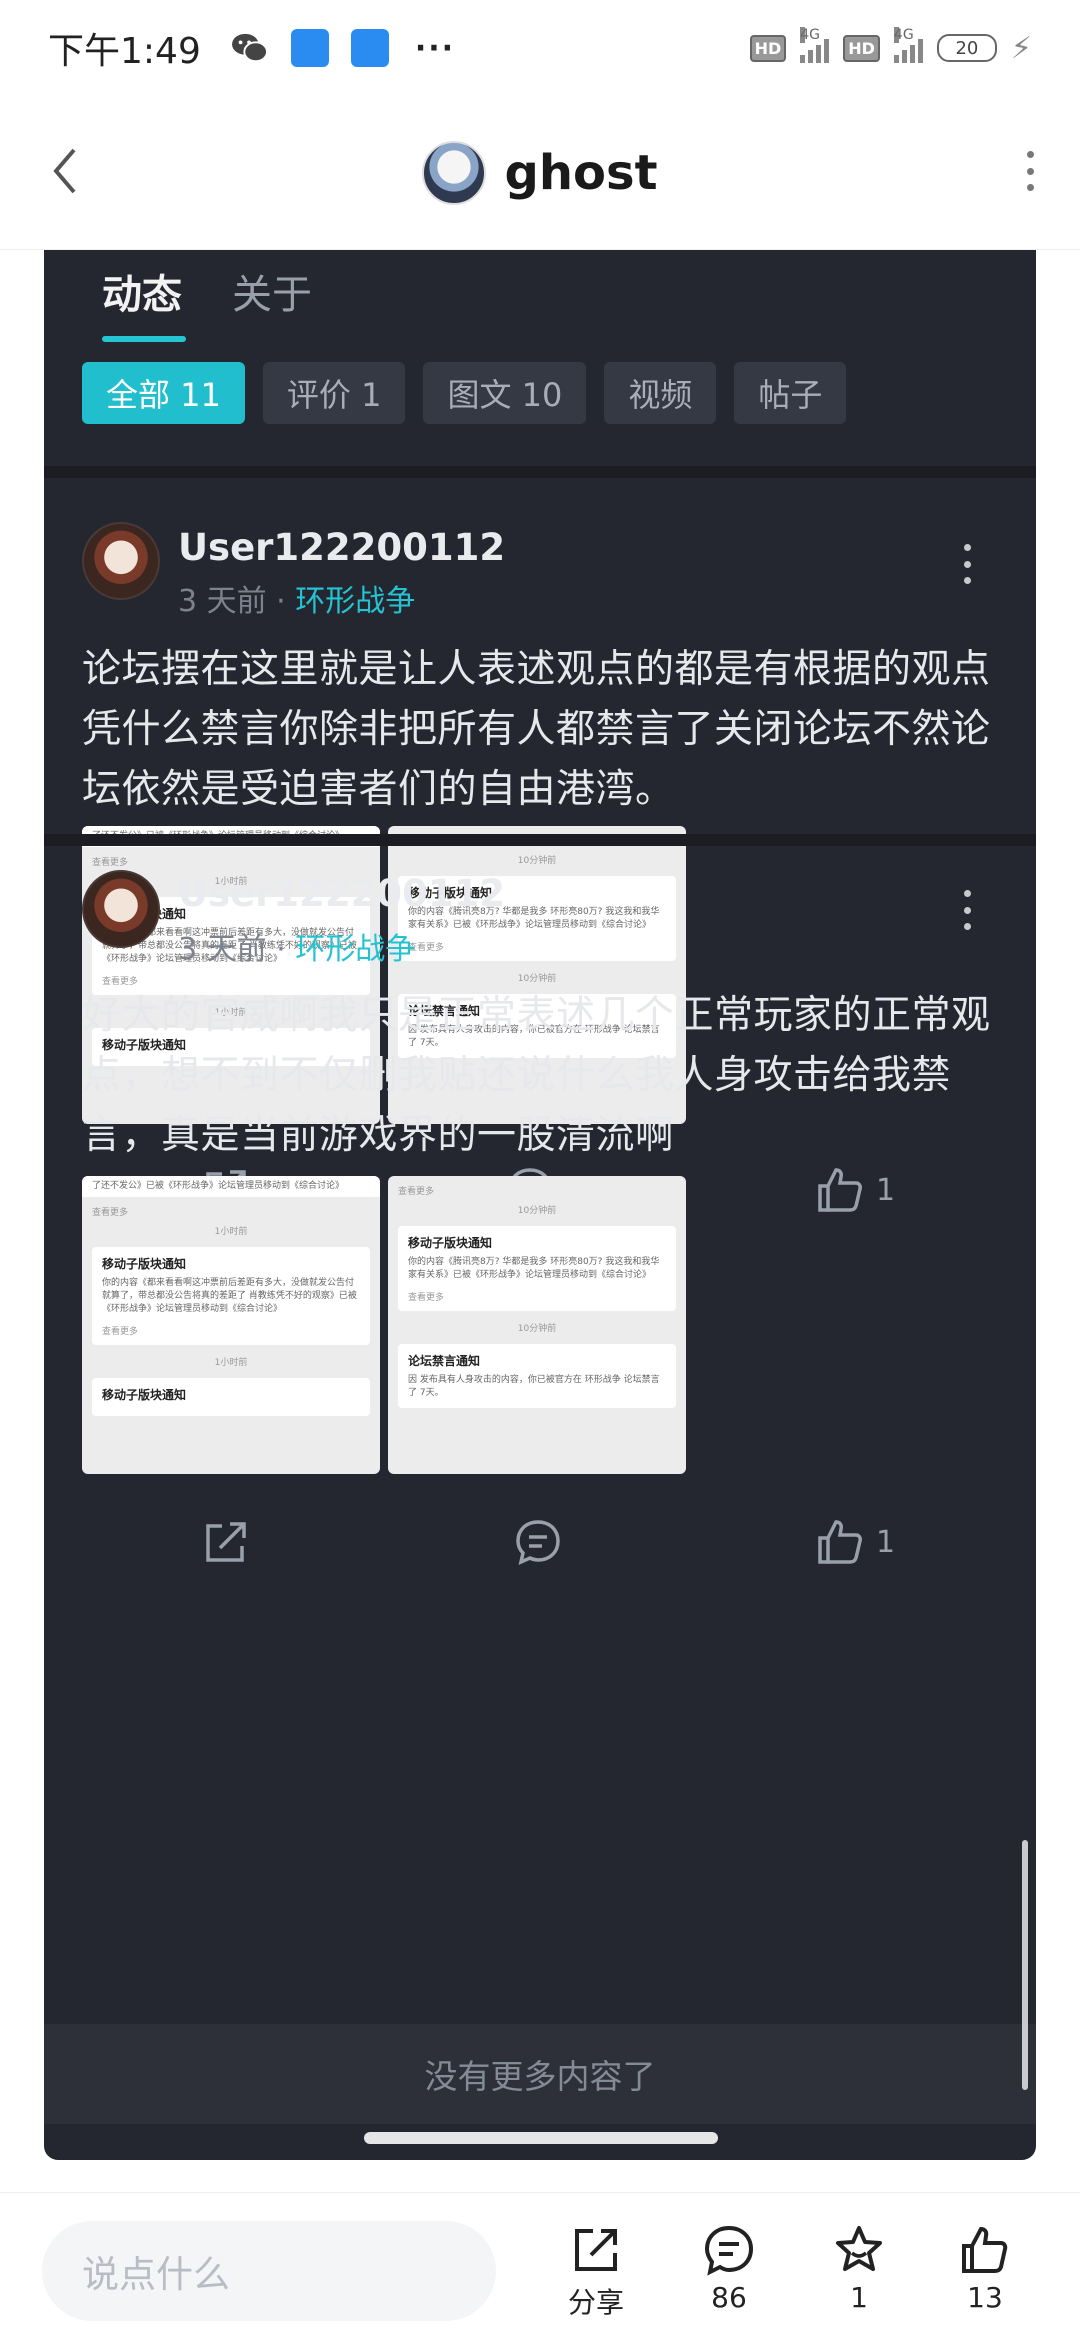 This screenshot has width=1080, height=2340. What do you see at coordinates (729, 2268) in the screenshot?
I see `comments-button: 86` at bounding box center [729, 2268].